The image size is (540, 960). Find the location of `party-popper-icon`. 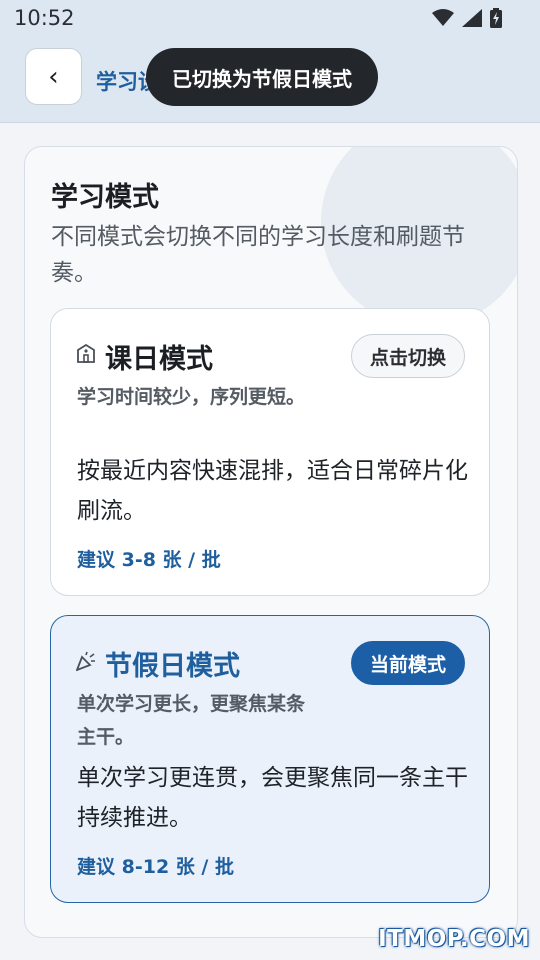

party-popper-icon is located at coordinates (86, 663).